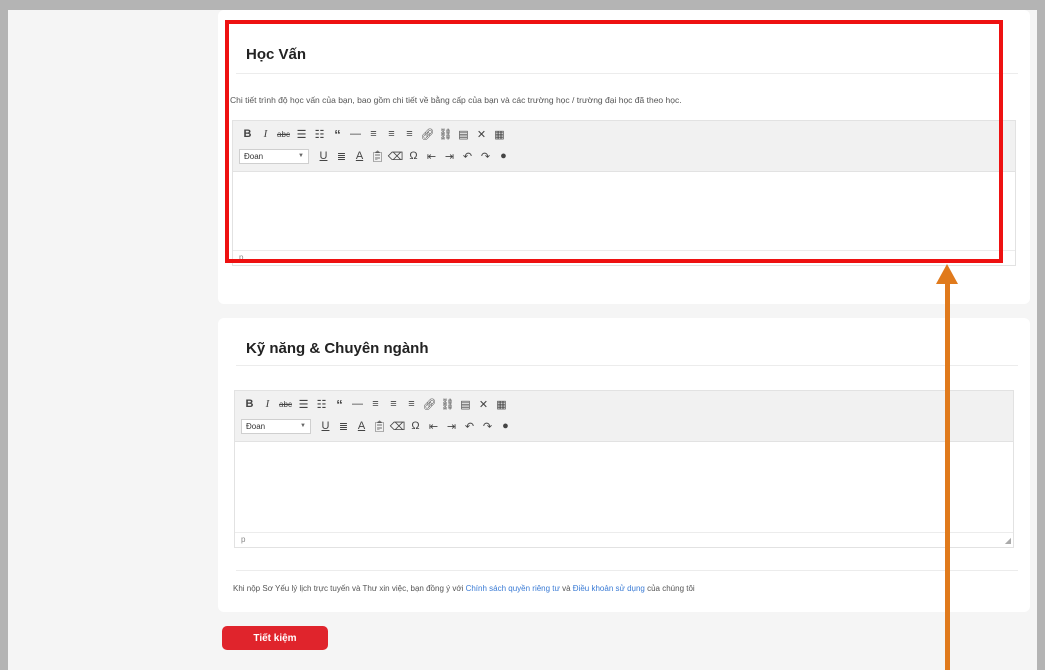 The width and height of the screenshot is (1045, 670). I want to click on privacy-policy-link: Chính sách quyền riêng tư, so click(513, 588).